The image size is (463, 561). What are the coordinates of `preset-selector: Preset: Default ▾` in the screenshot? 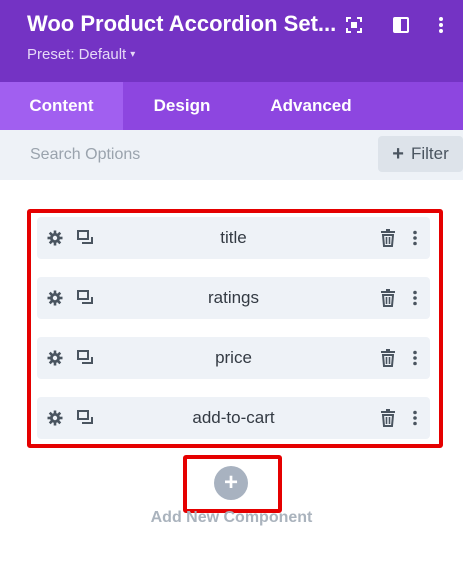 It's located at (81, 54).